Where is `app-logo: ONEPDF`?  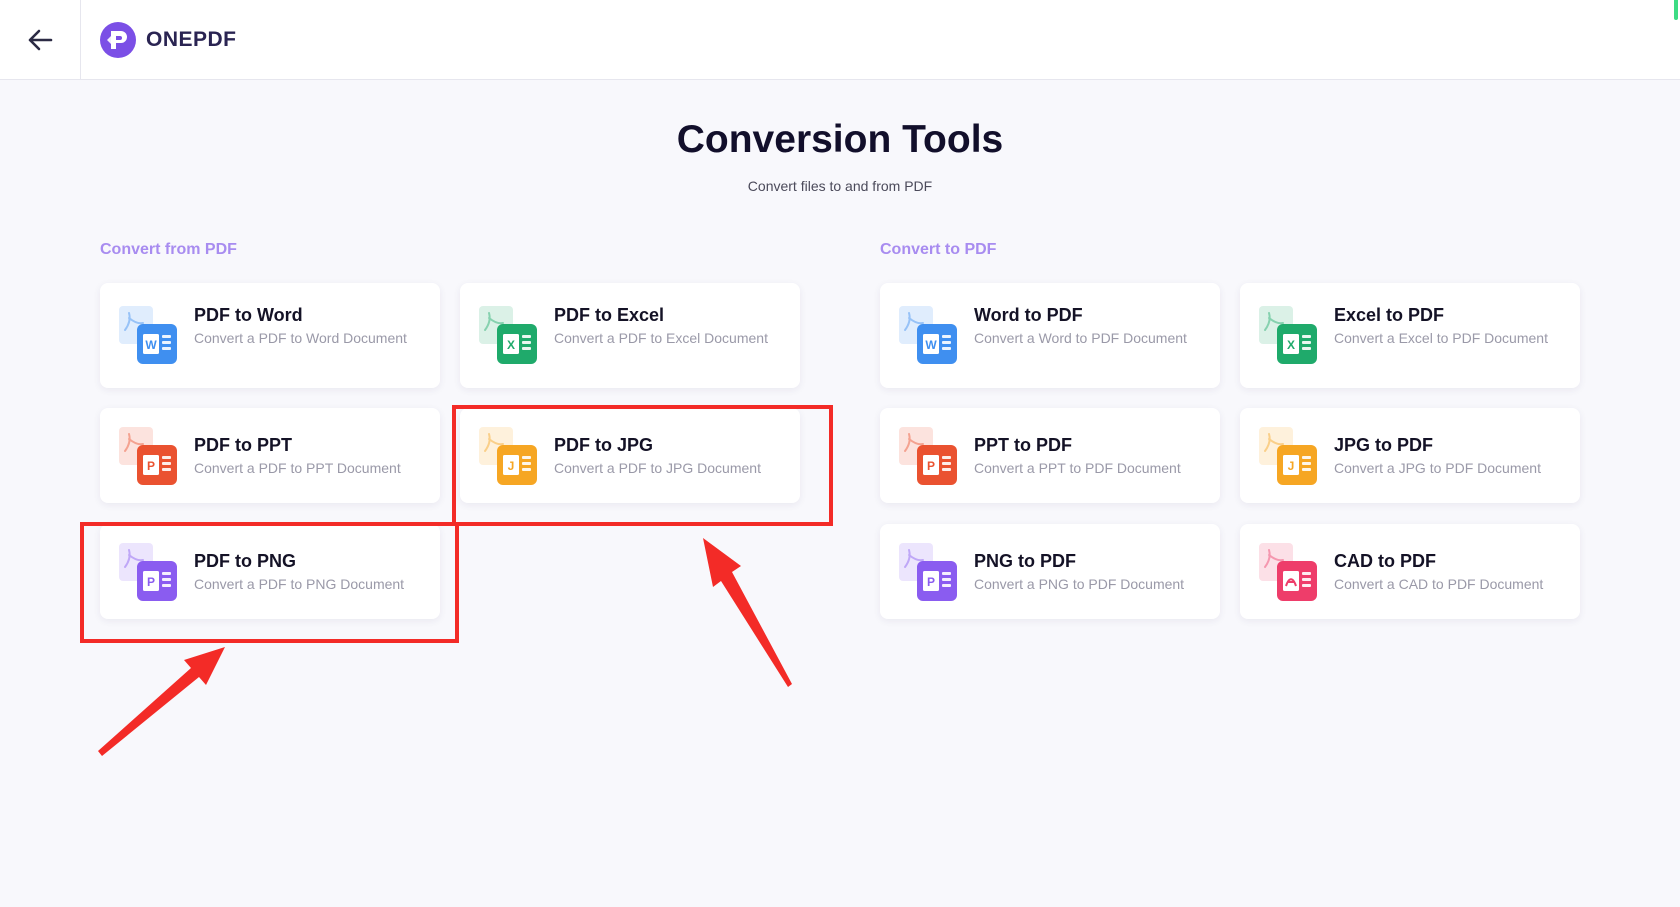
app-logo: ONEPDF is located at coordinates (168, 40).